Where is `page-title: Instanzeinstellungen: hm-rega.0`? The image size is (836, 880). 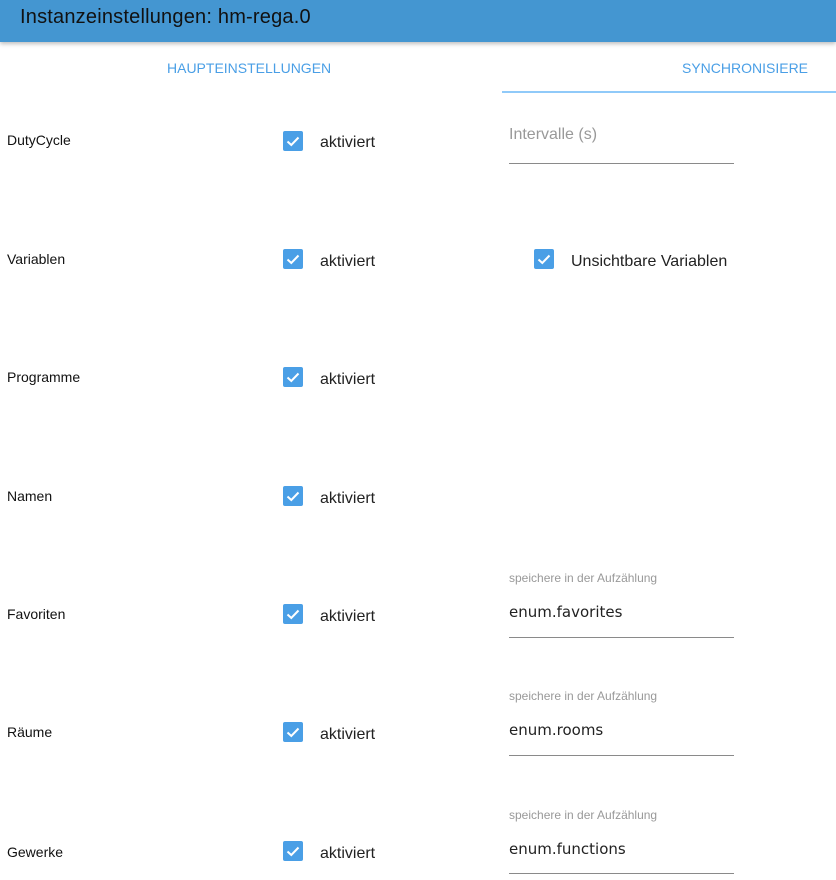
page-title: Instanzeinstellungen: hm-rega.0 is located at coordinates (165, 17).